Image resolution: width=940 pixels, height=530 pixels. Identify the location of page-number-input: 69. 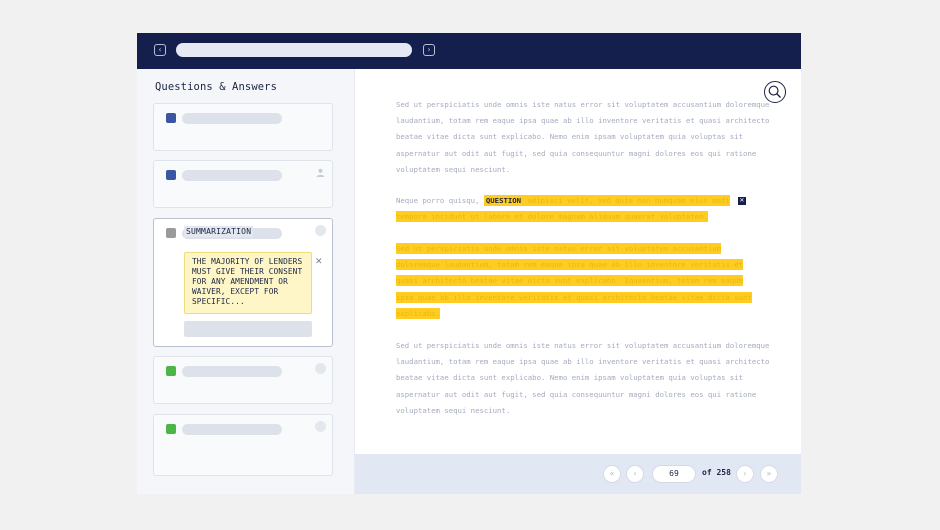
(674, 474).